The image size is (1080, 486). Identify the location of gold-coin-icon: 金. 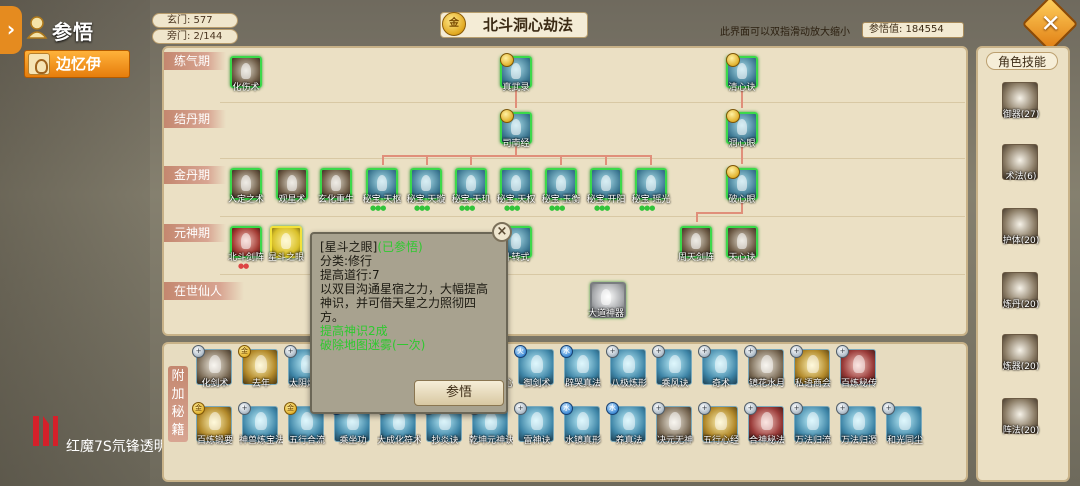
(454, 24).